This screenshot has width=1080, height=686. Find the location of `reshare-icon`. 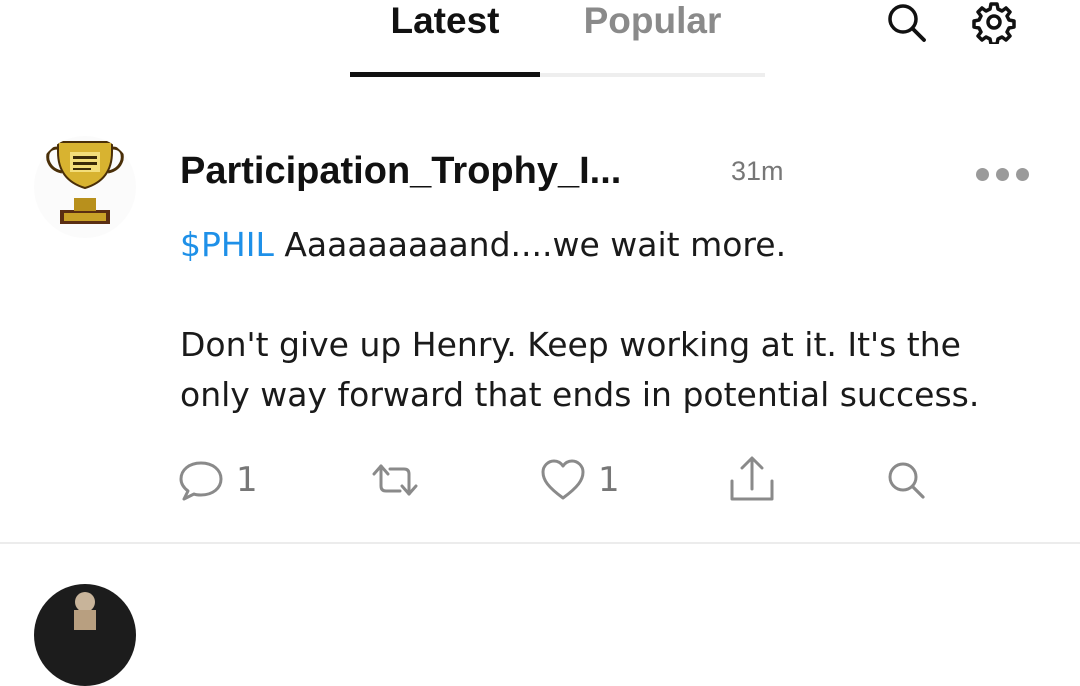

reshare-icon is located at coordinates (395, 480).